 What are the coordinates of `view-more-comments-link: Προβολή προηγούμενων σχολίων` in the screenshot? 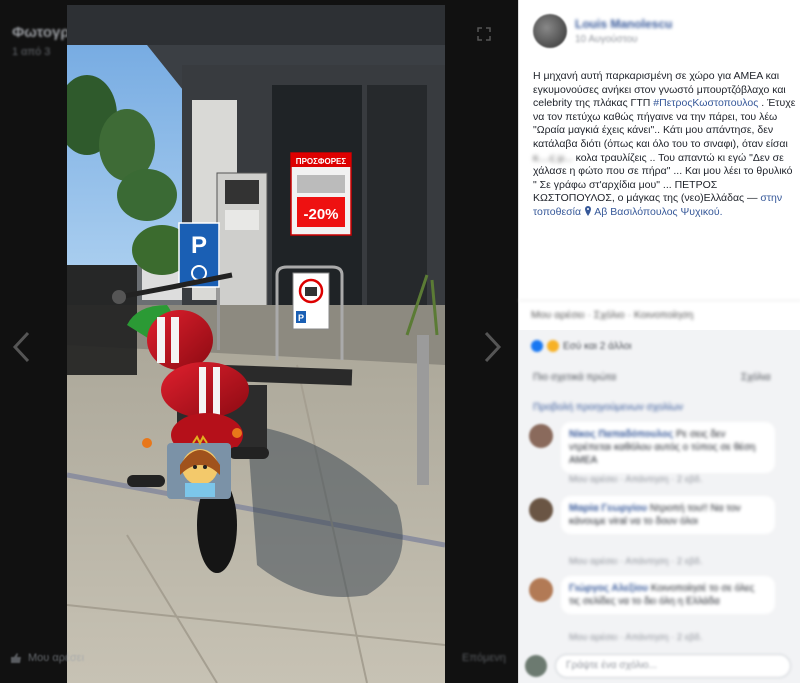 It's located at (608, 407).